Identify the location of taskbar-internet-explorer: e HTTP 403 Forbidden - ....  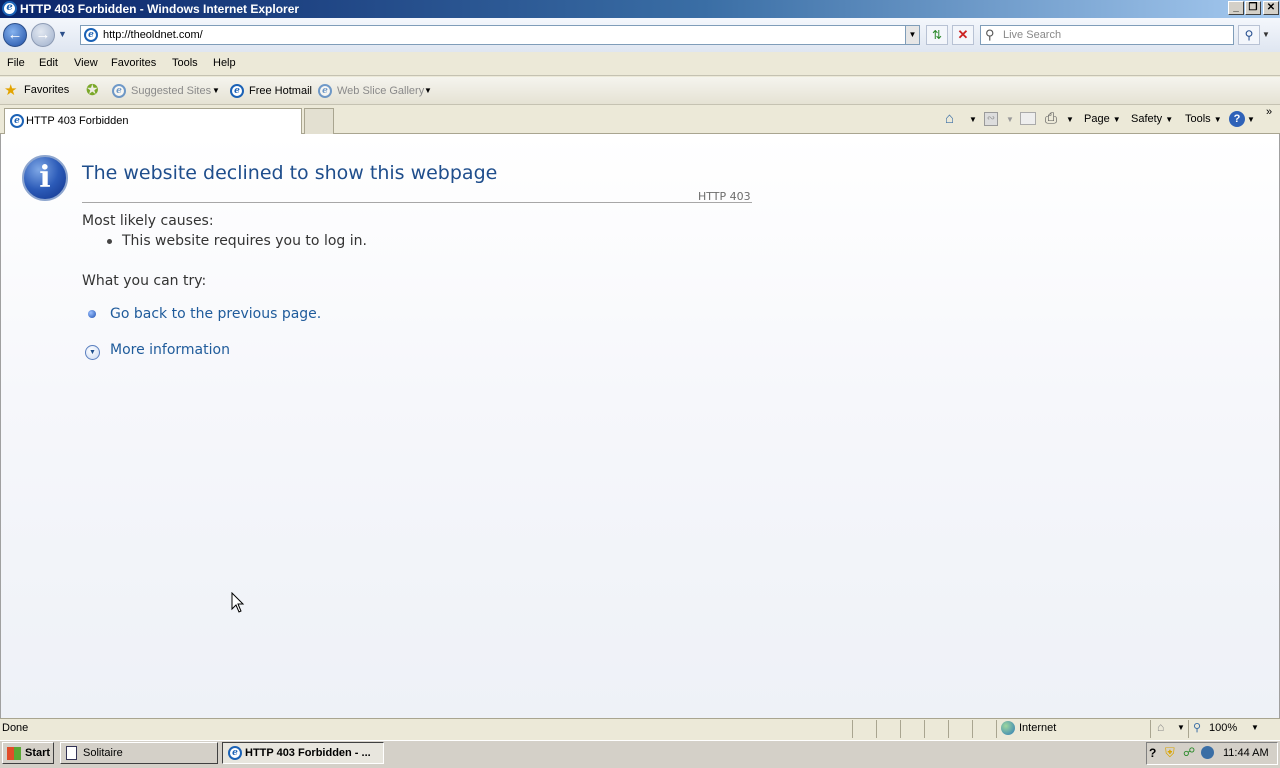
(303, 753).